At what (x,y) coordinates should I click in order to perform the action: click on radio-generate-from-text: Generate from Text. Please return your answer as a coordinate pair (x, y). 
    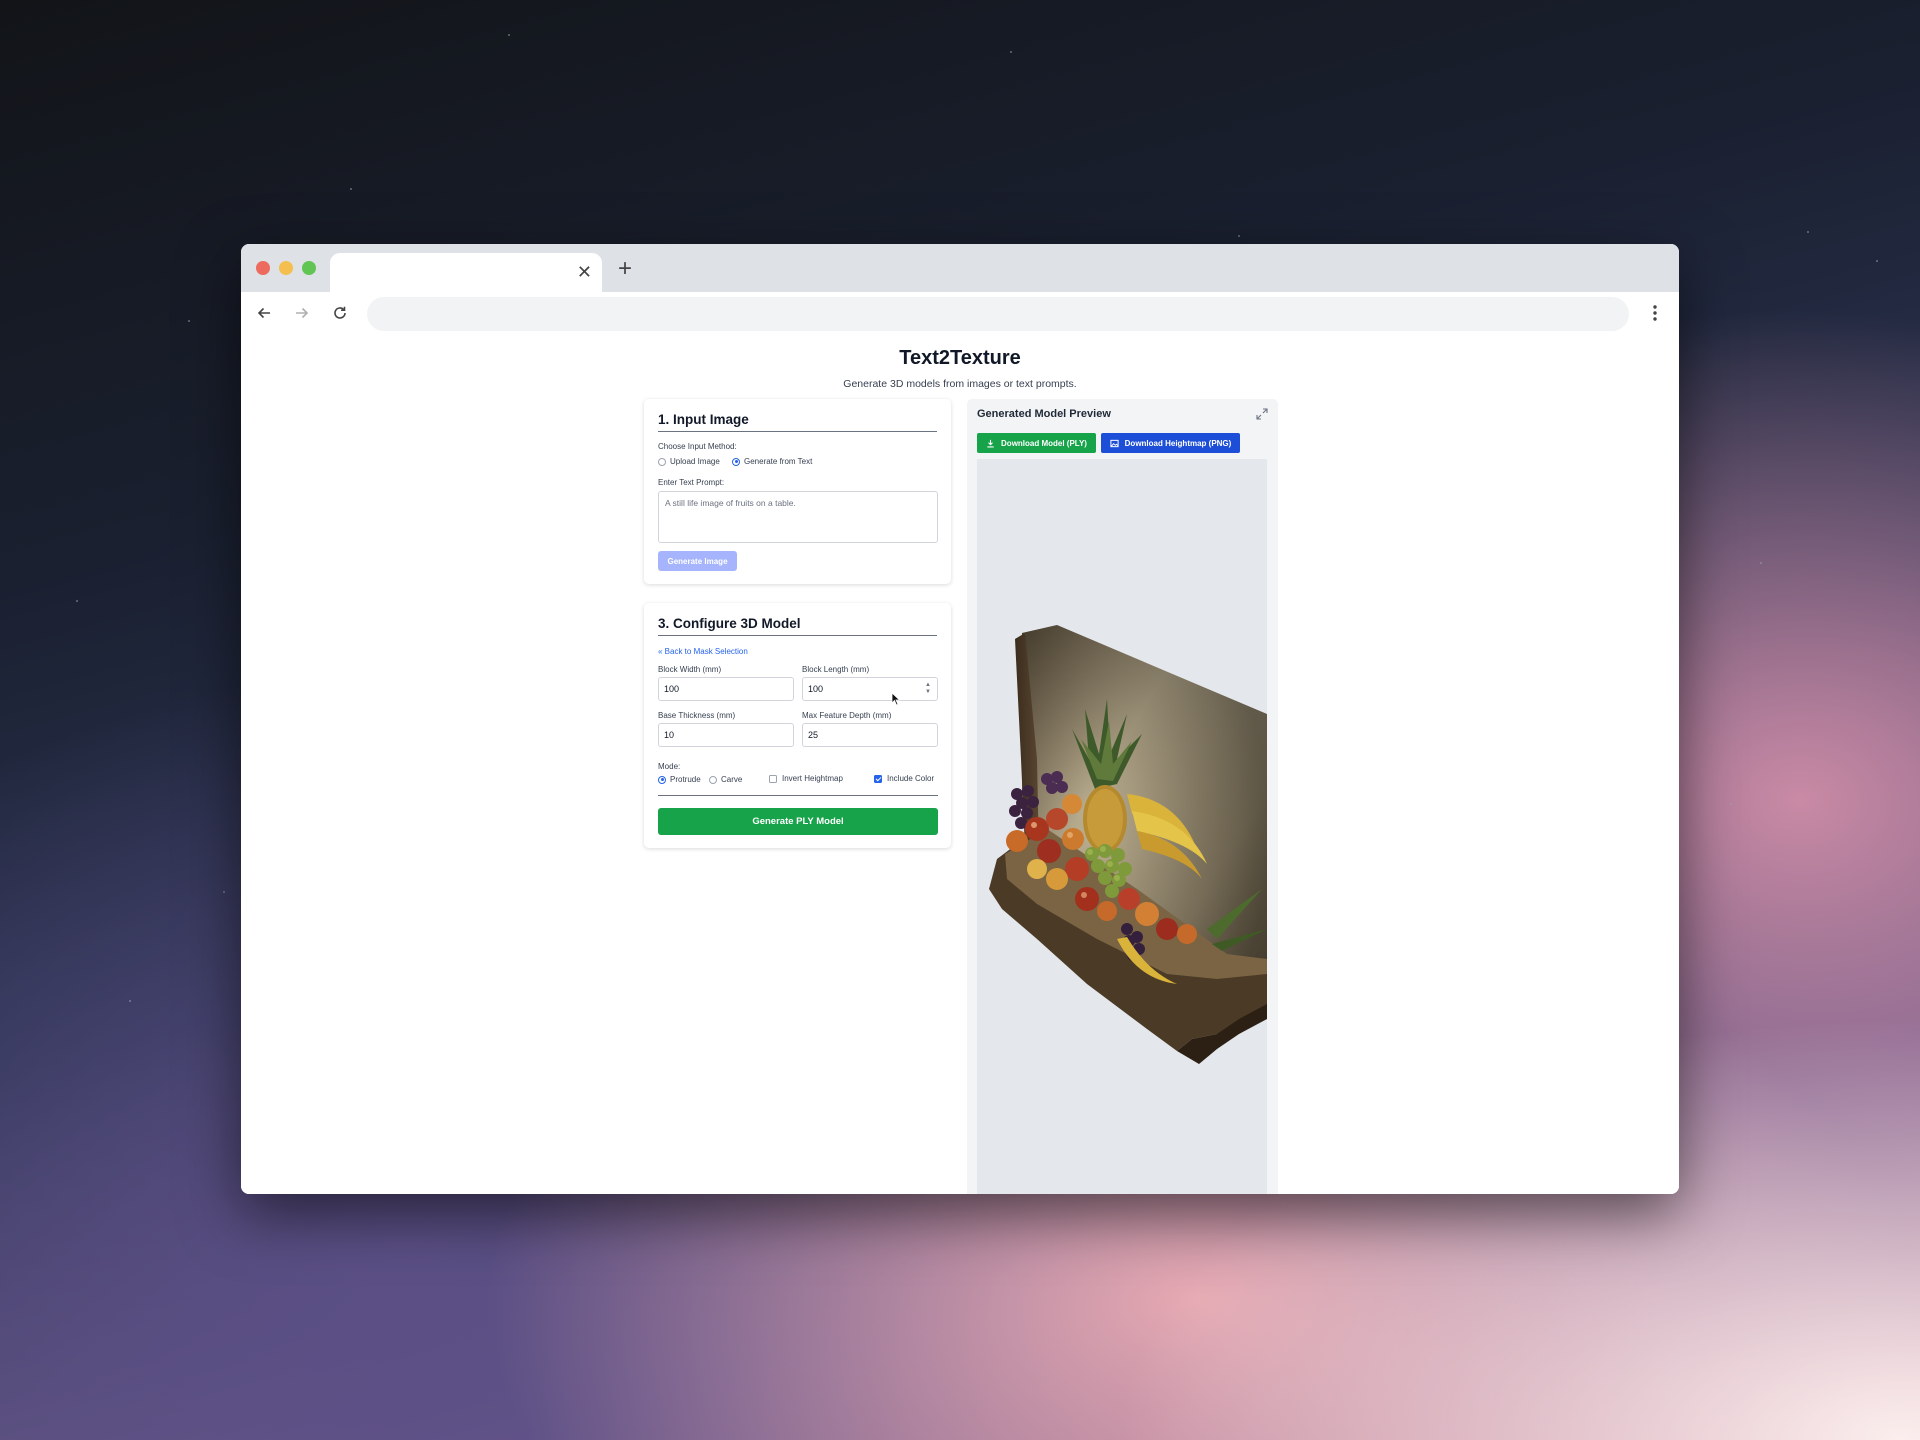
    Looking at the image, I should click on (772, 461).